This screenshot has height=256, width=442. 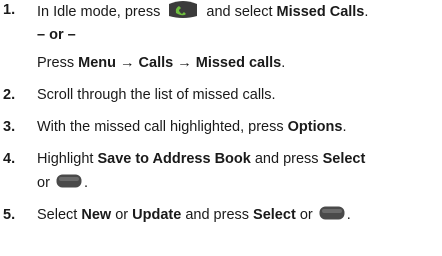 I want to click on step-text: and select, so click(x=239, y=11).